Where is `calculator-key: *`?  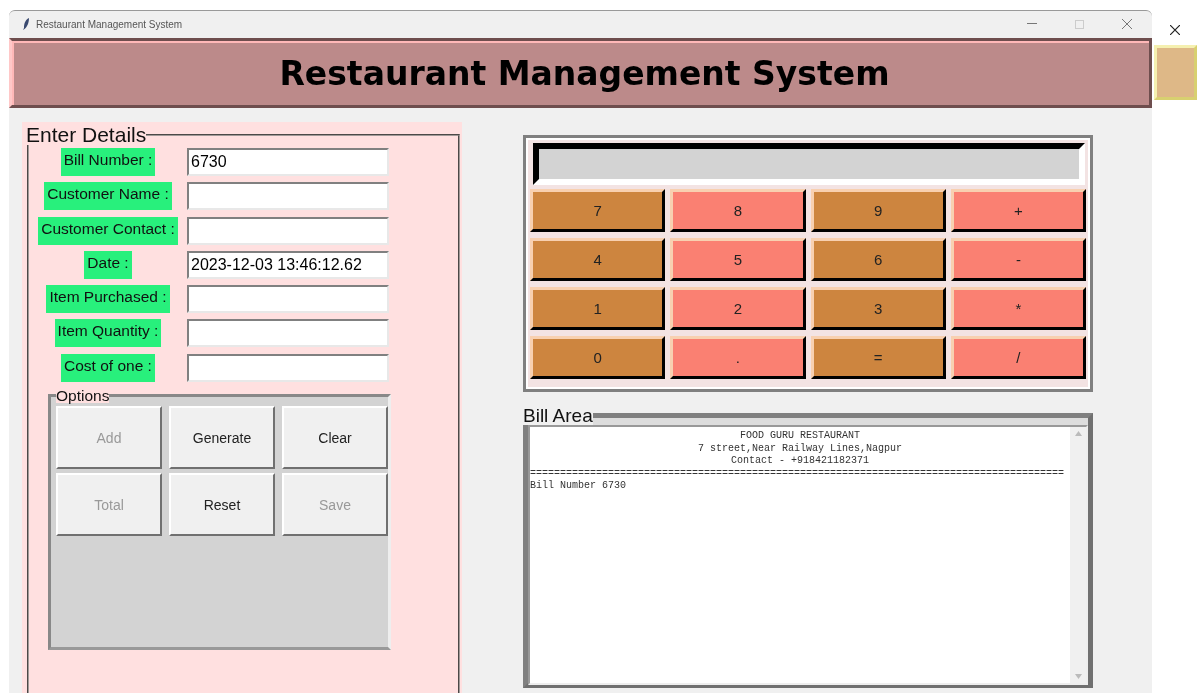 calculator-key: * is located at coordinates (1018, 308).